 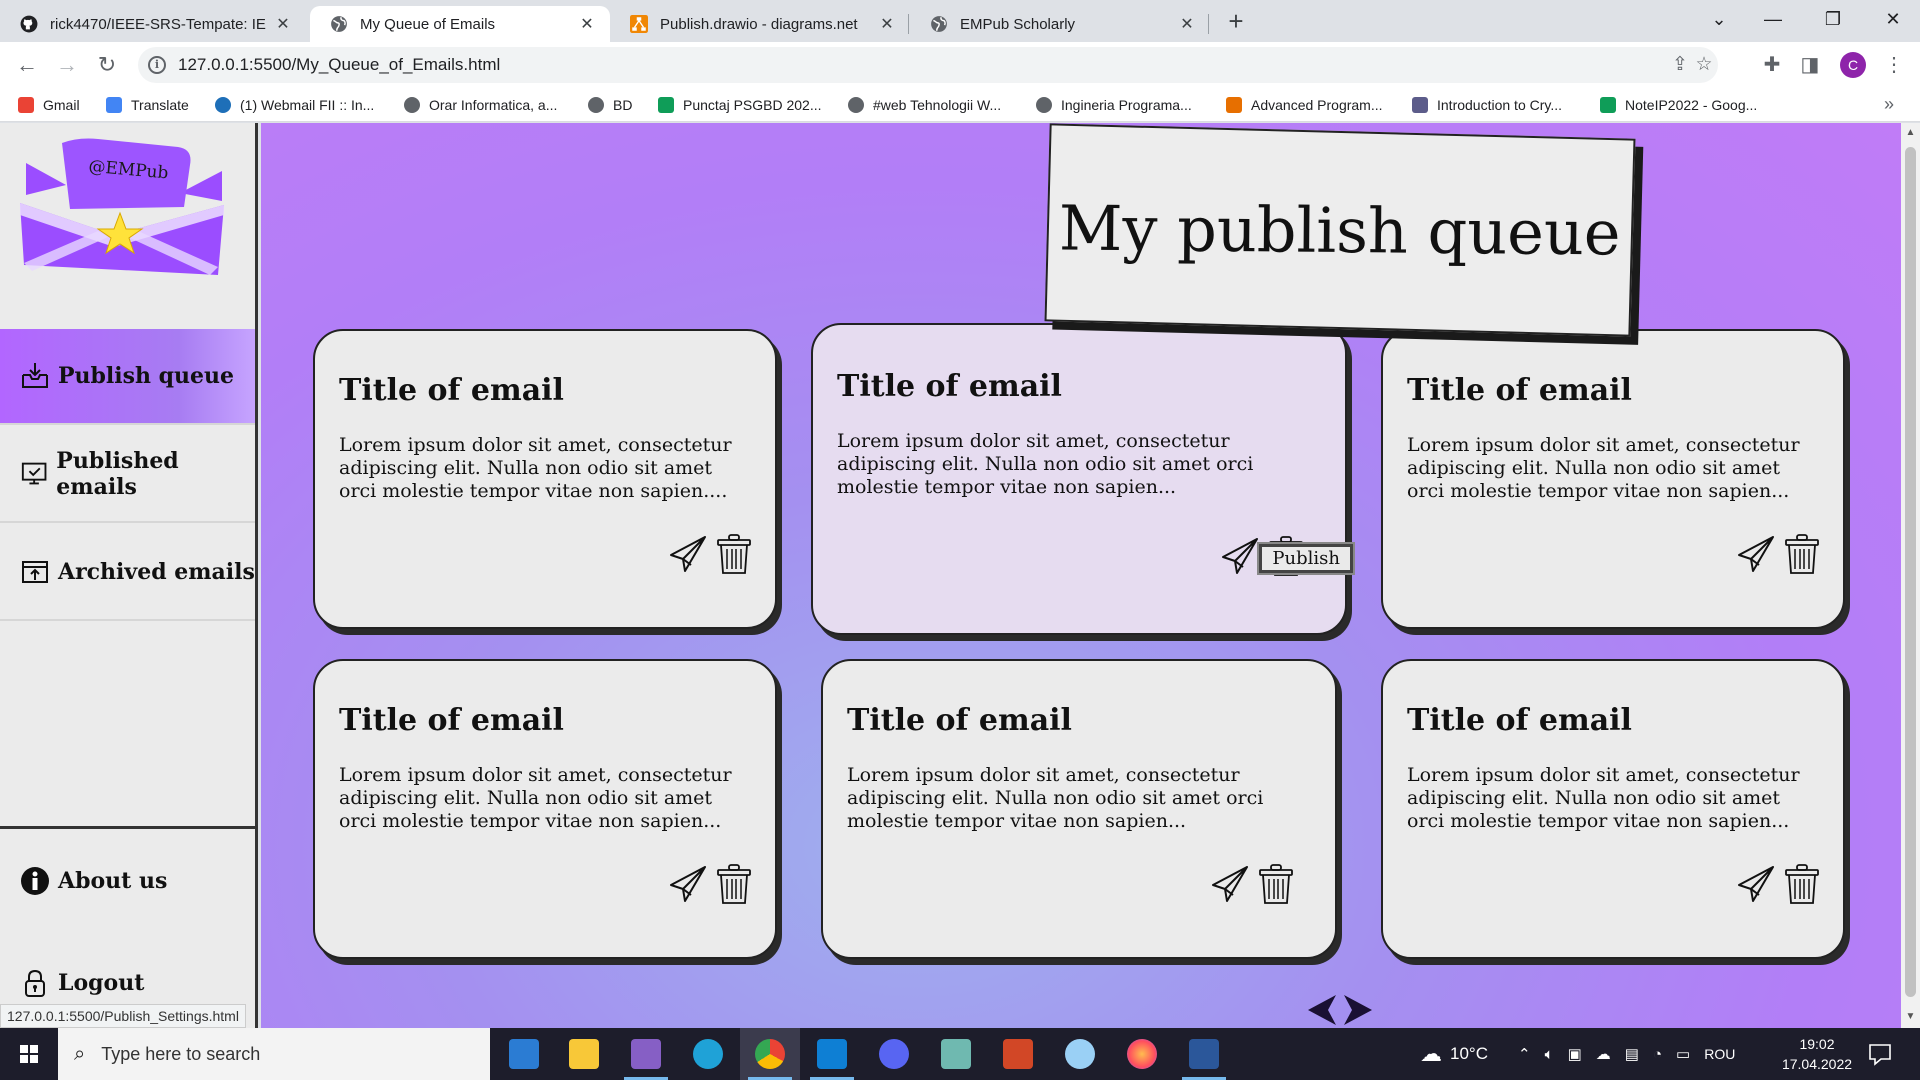 I want to click on back-button: ←, so click(x=27, y=65).